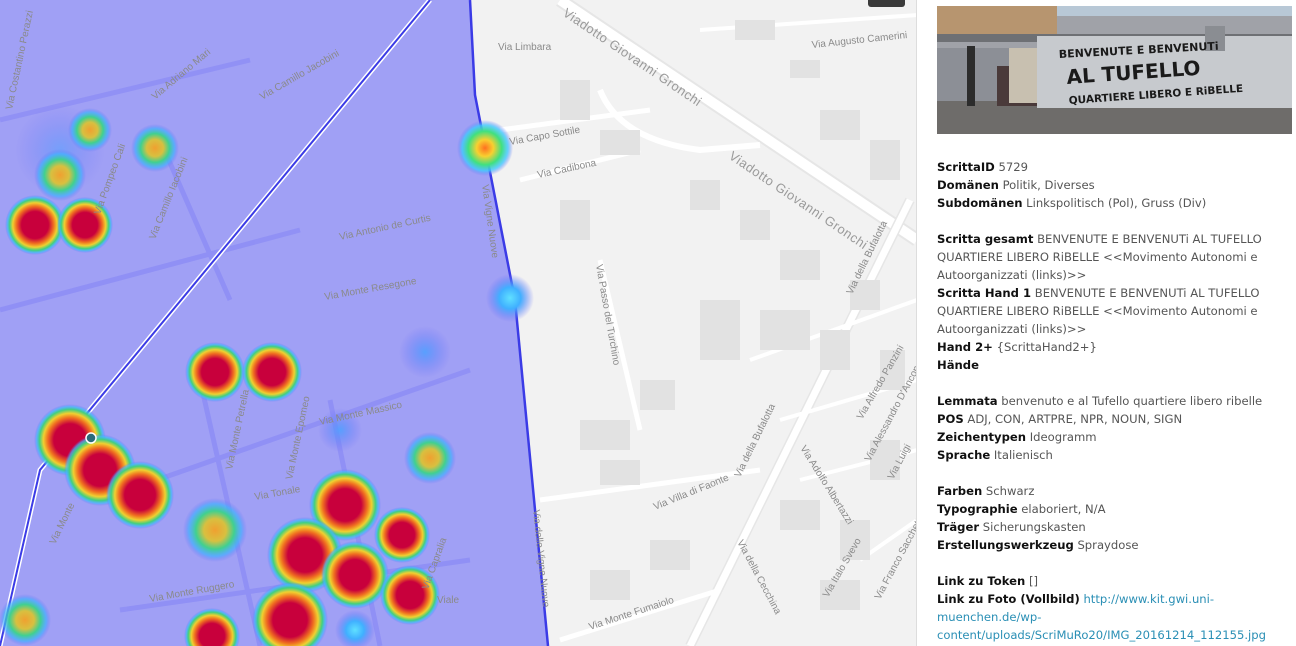 This screenshot has width=1296, height=646. Describe the element at coordinates (895, 558) in the screenshot. I see `street-label: Via Franco Sacchetti` at that location.